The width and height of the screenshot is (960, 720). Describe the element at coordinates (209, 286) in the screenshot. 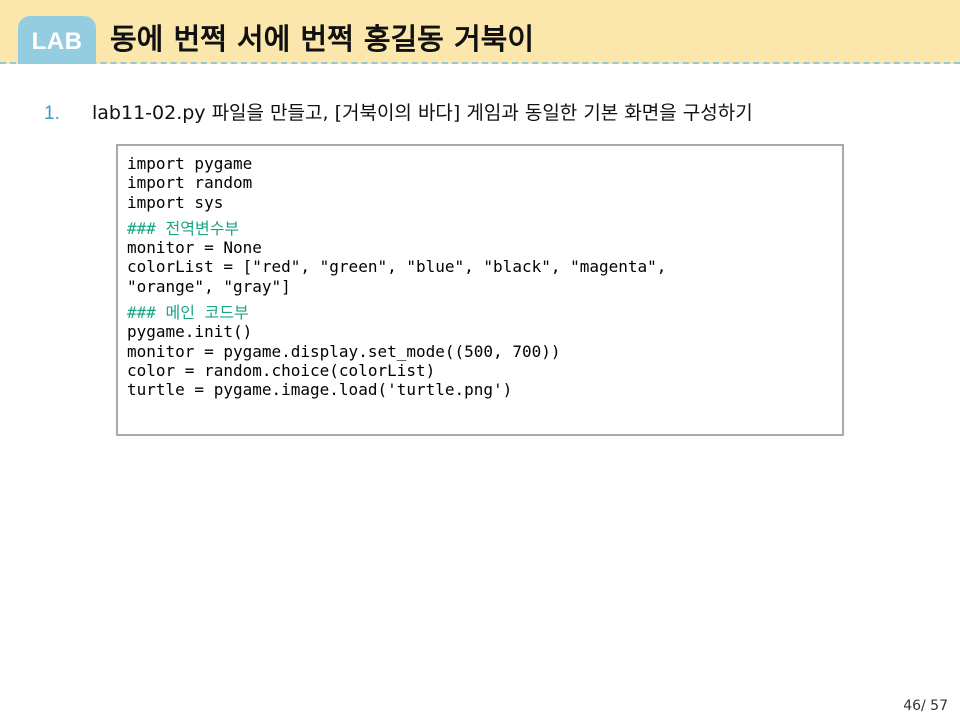

I see `code-line: "orange", "gray"]` at that location.